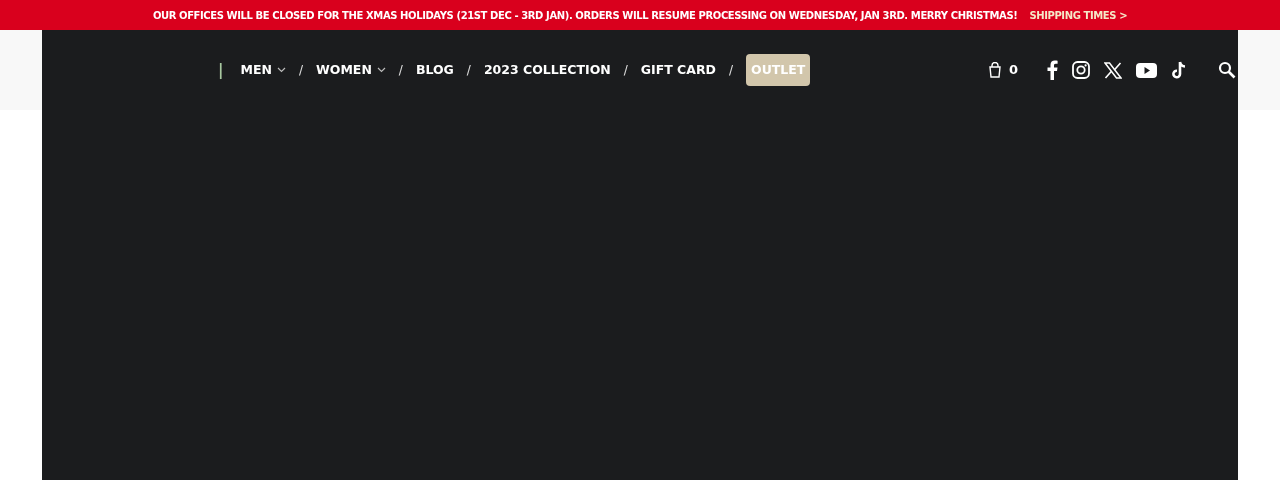  Describe the element at coordinates (585, 15) in the screenshot. I see `announcement-text: OUR OFFICES WILL BE CLOSED FOR THE XMAS HOLIDAYS (21ST DEC - 3RD JAN). ORDERS WILL RESUME PROCESSING ON WEDNESDAY, JAN 3RD. MERRY CHRISTMAS!` at that location.